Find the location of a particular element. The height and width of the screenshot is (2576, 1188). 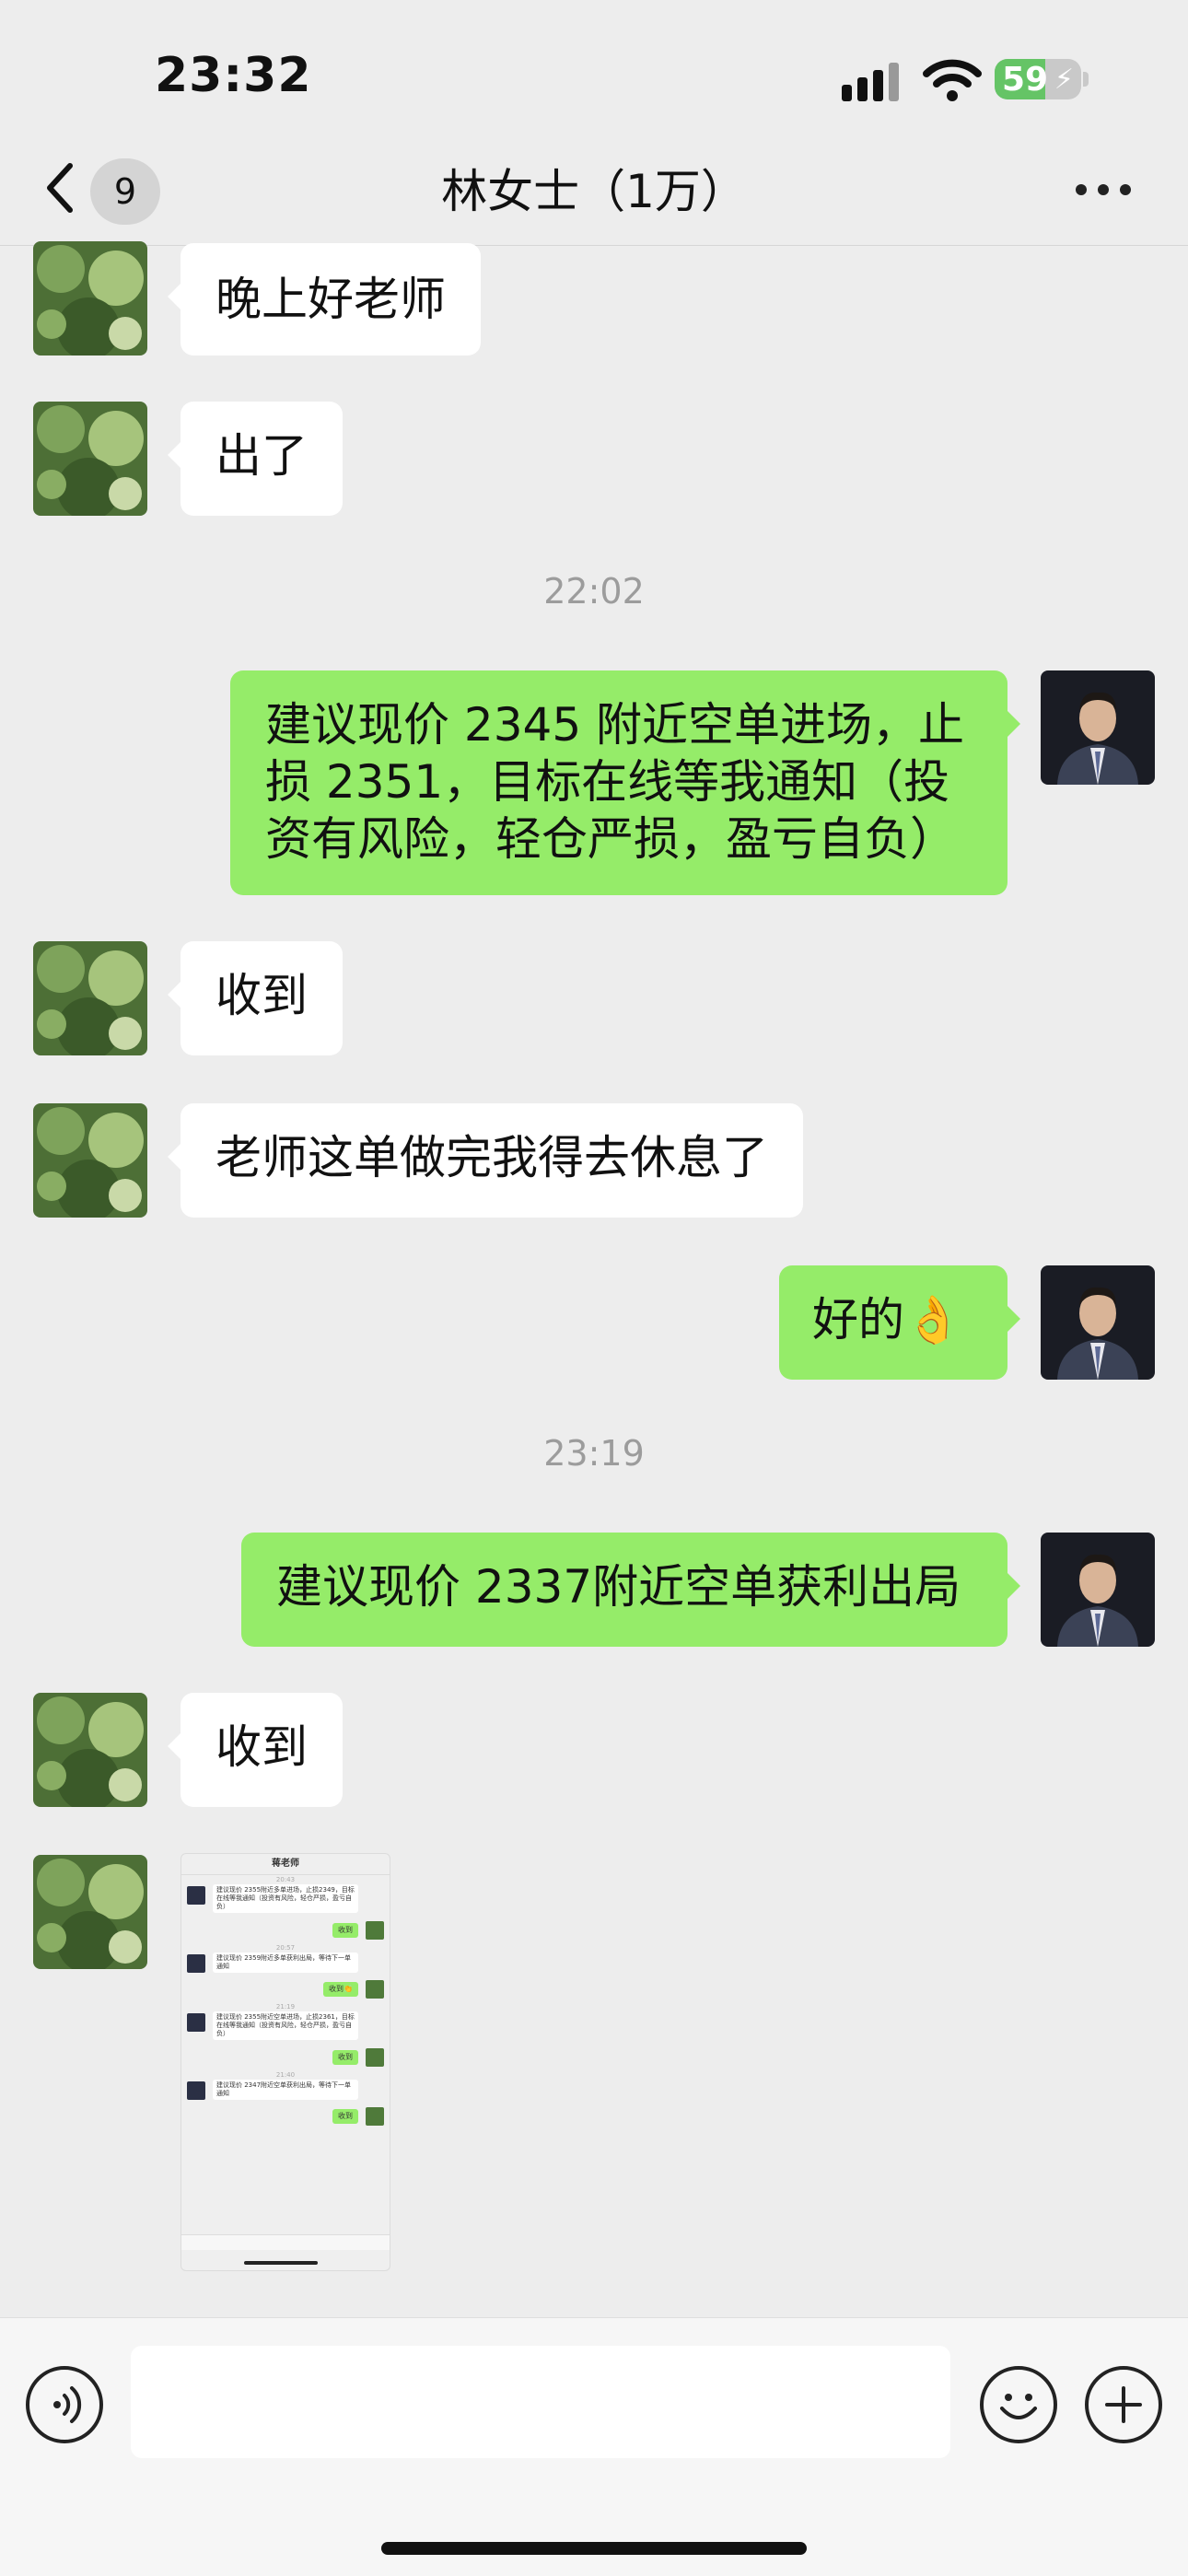

thumbnail-home-indicator is located at coordinates (281, 2263).